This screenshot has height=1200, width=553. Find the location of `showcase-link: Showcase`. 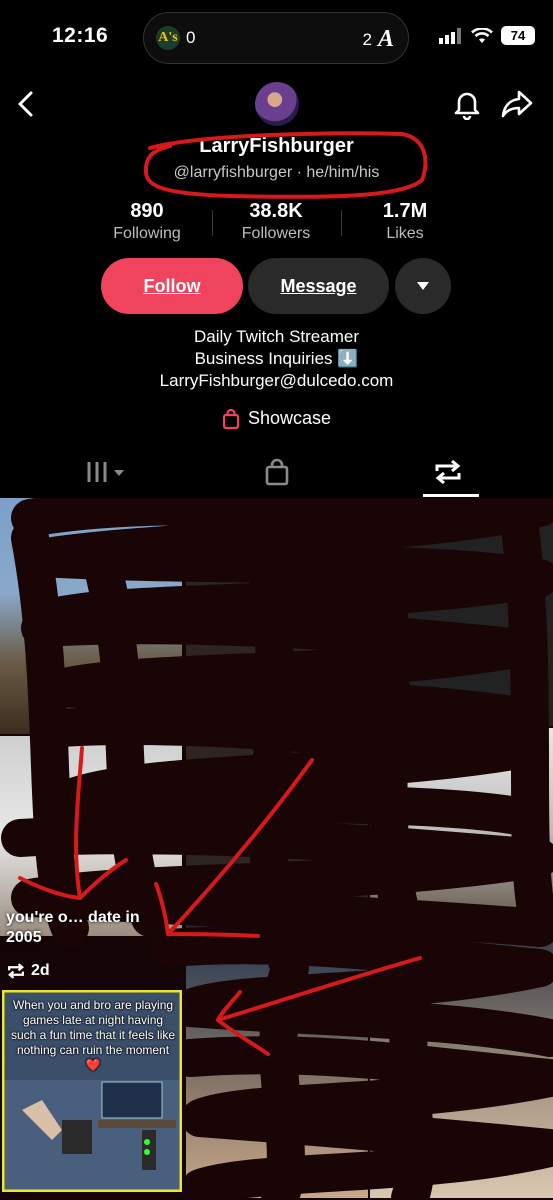

showcase-link: Showcase is located at coordinates (276, 418).